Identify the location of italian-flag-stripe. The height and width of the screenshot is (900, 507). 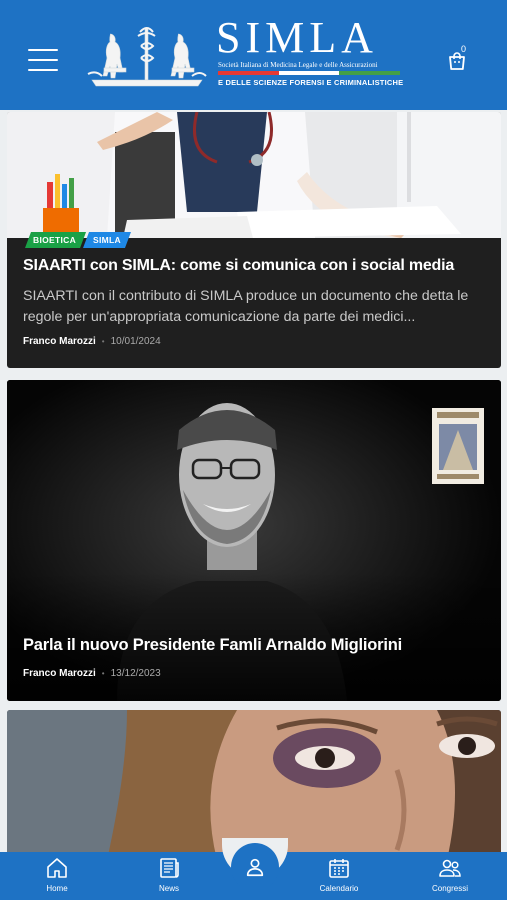
(309, 73).